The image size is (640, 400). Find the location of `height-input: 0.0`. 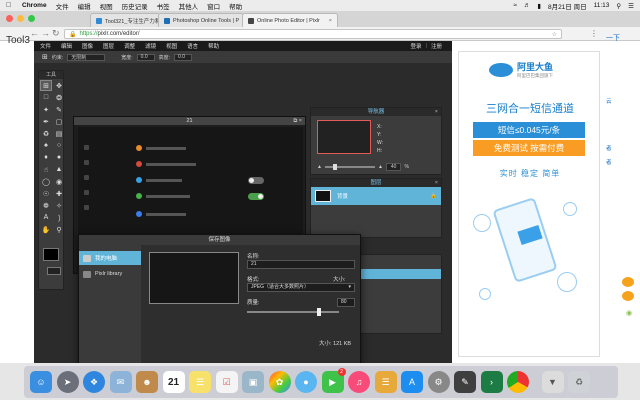

height-input: 0.0 is located at coordinates (183, 57).